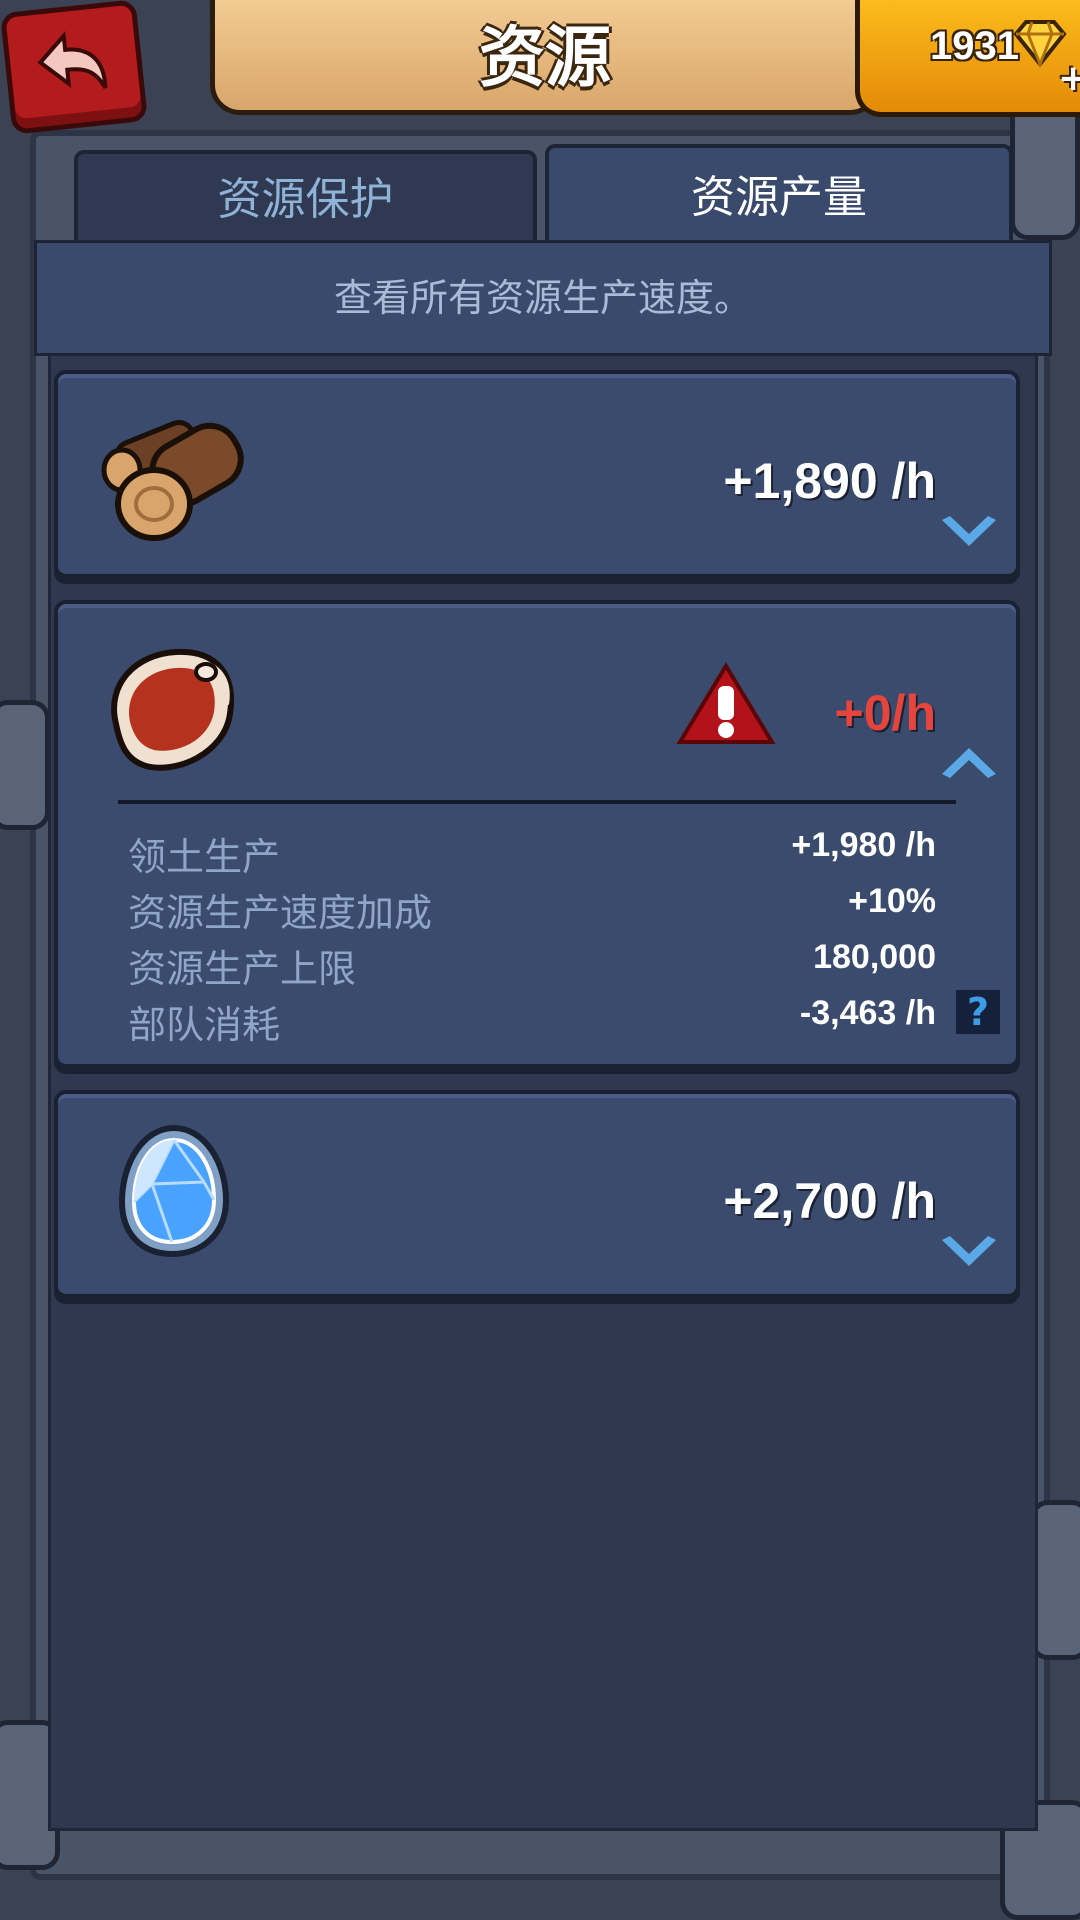  I want to click on detail-value: +10%, so click(892, 901).